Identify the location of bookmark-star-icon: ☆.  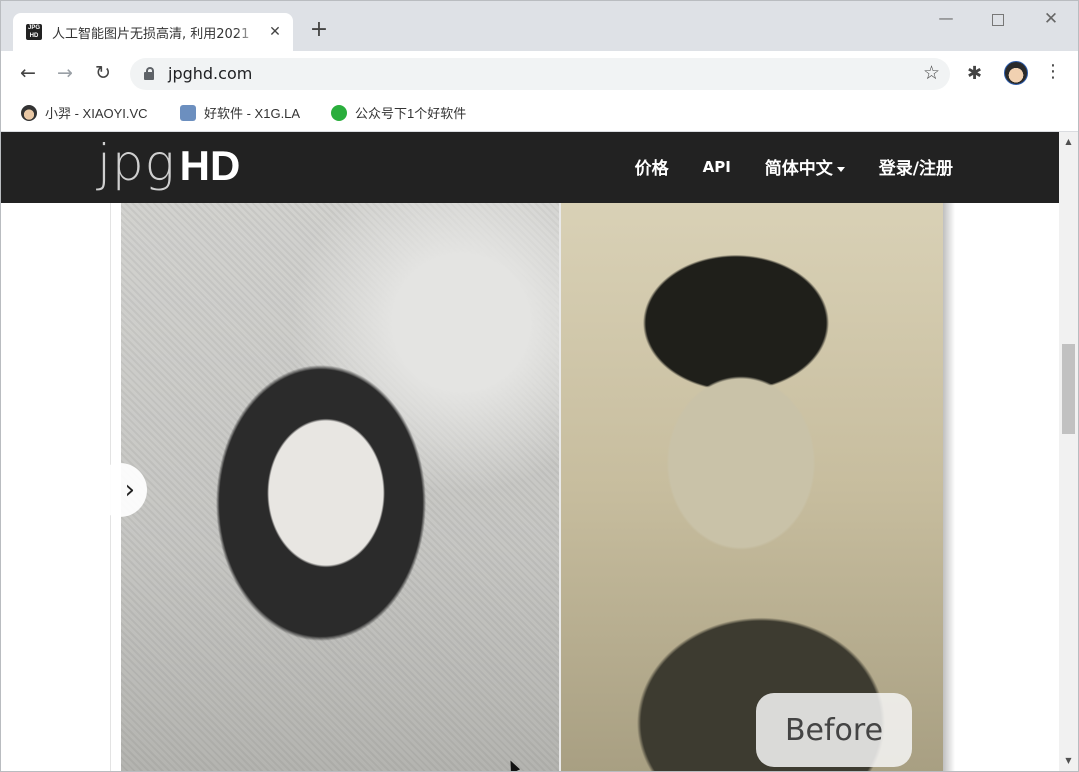
(931, 73).